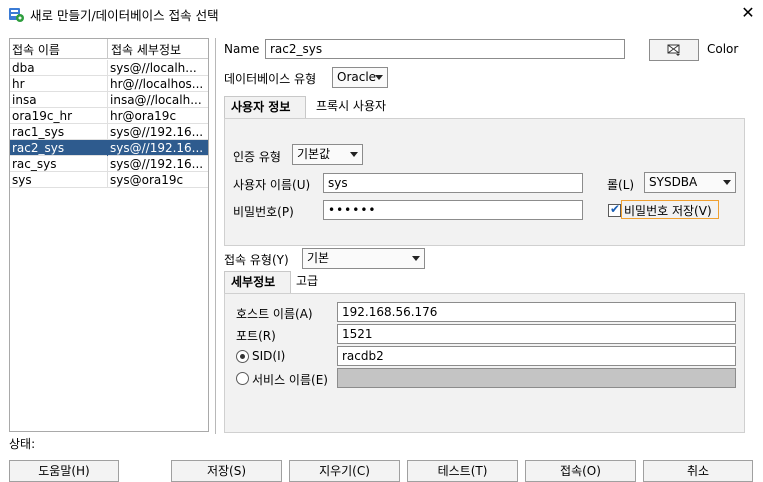  I want to click on sid-field: racdb2, so click(536, 356).